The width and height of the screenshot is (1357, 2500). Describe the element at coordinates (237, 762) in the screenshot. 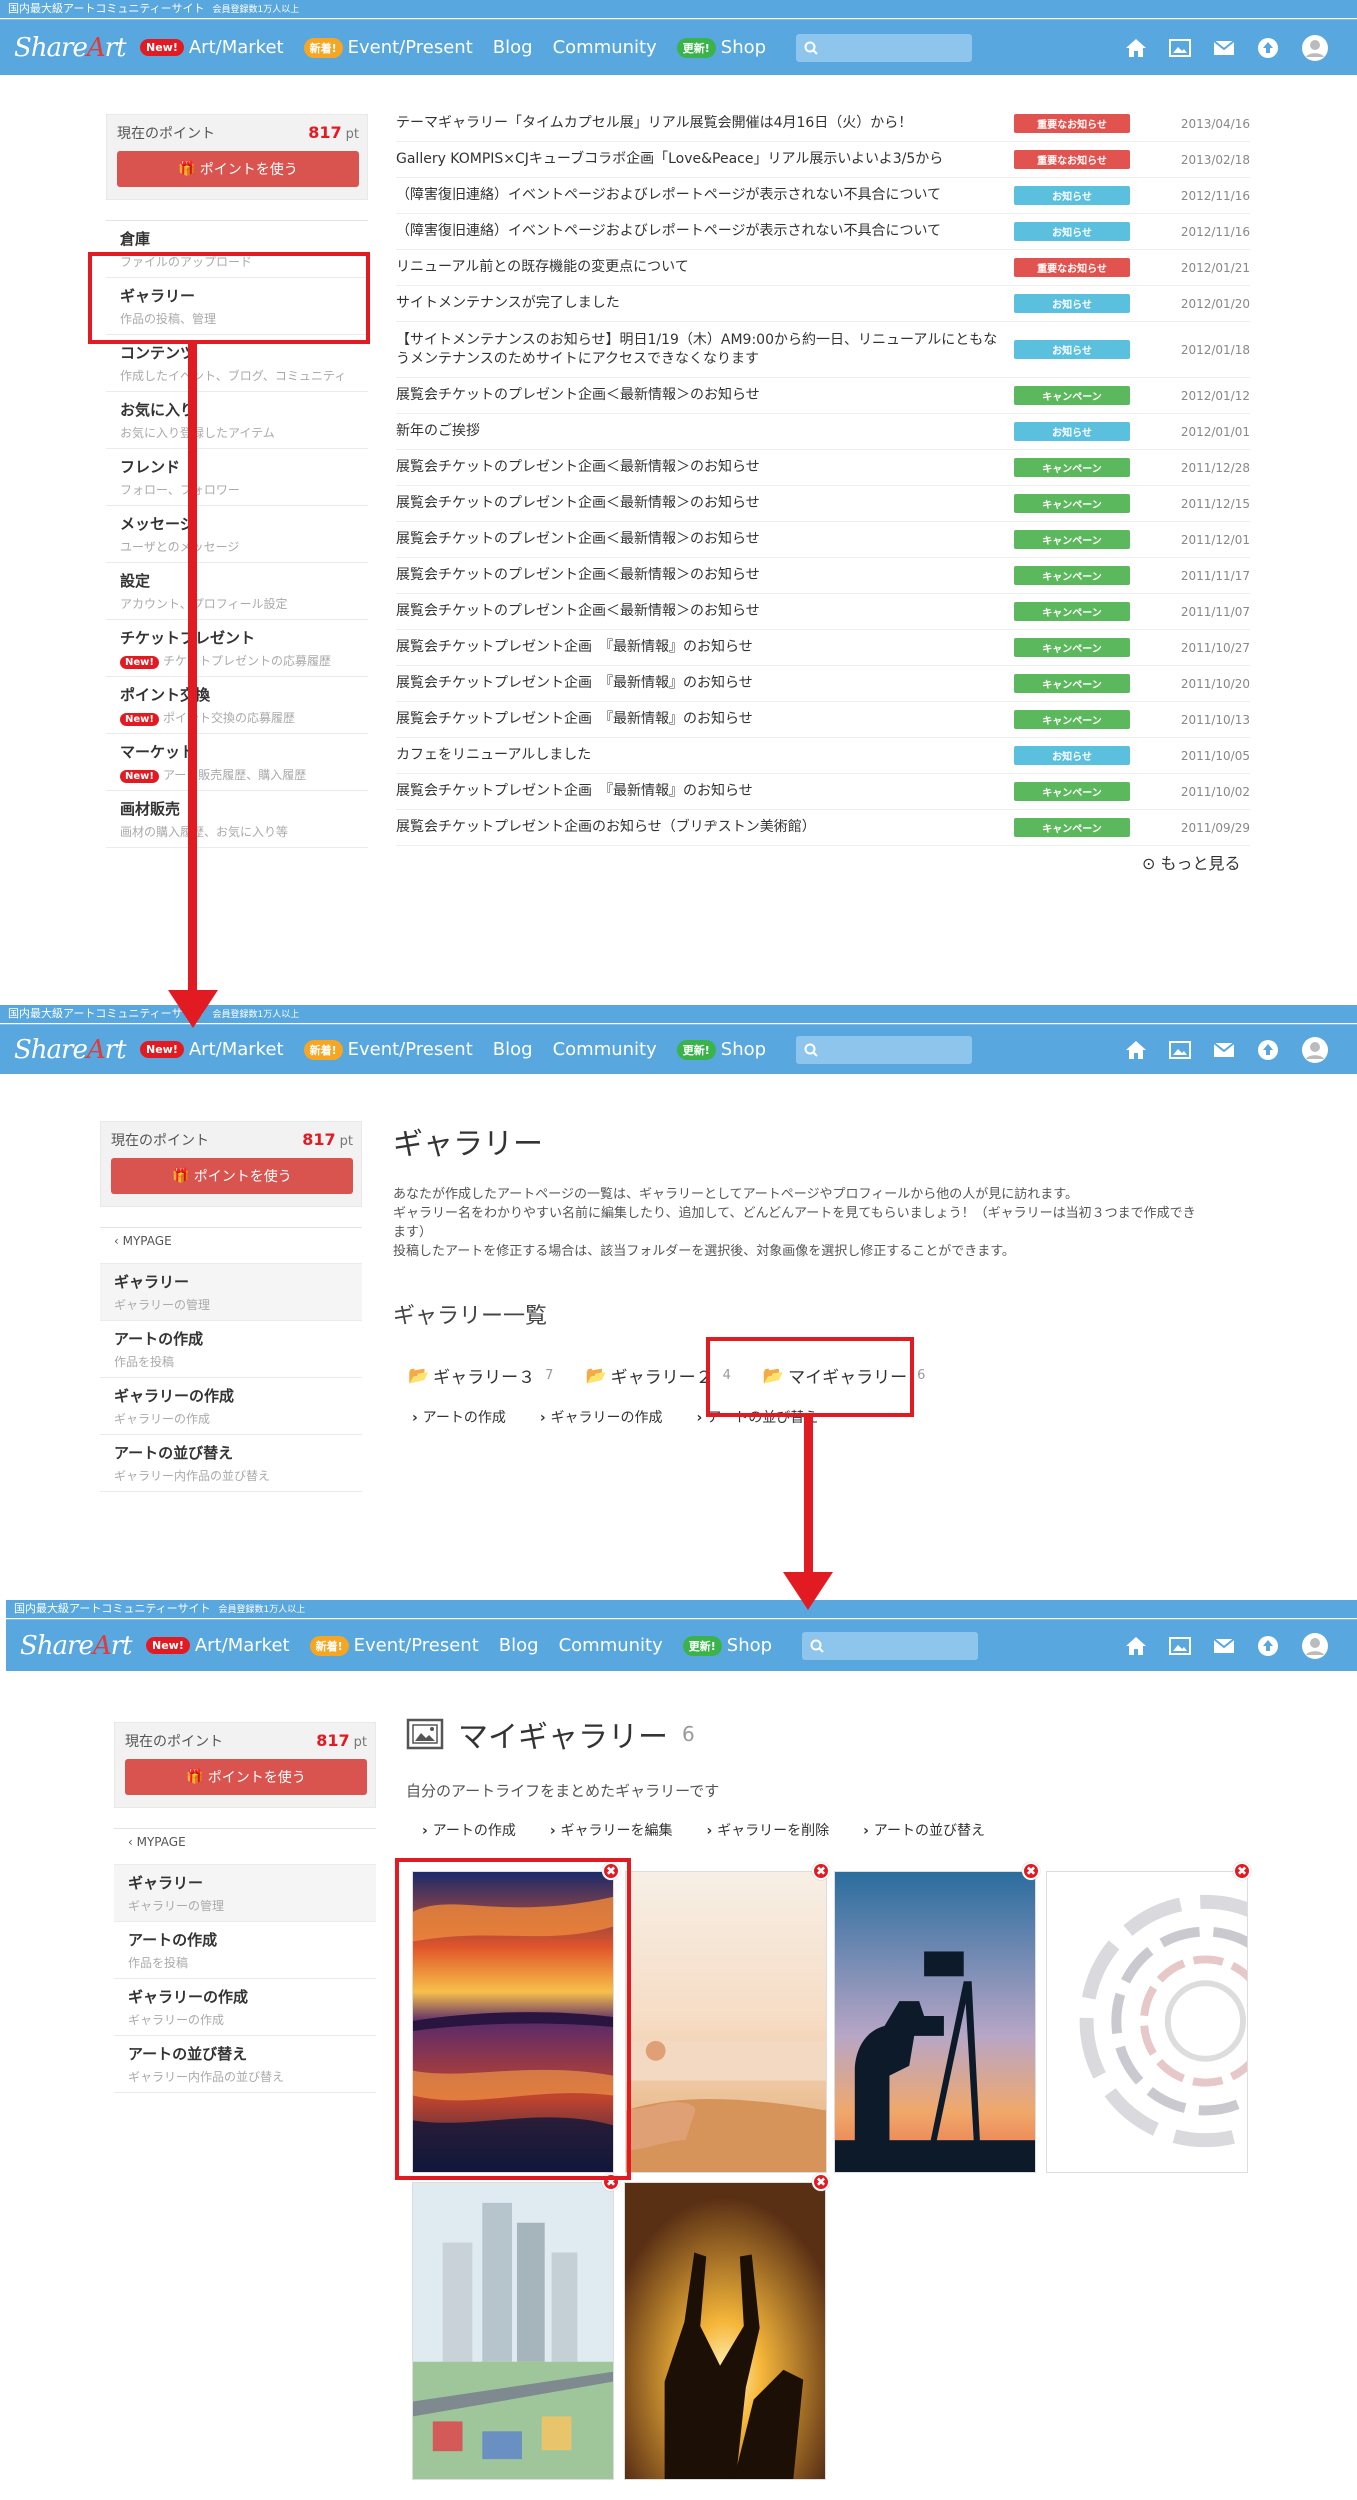

I see `sidebar-item: マーケット New! アート販売履歴、購入履歴` at that location.